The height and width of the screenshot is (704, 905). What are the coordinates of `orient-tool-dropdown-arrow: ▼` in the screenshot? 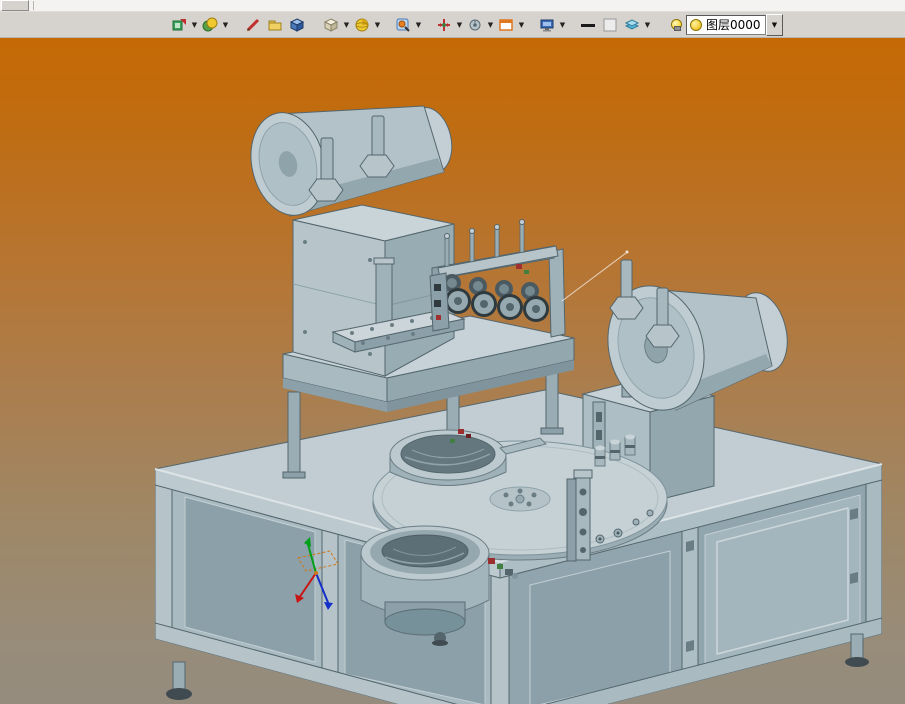 It's located at (490, 25).